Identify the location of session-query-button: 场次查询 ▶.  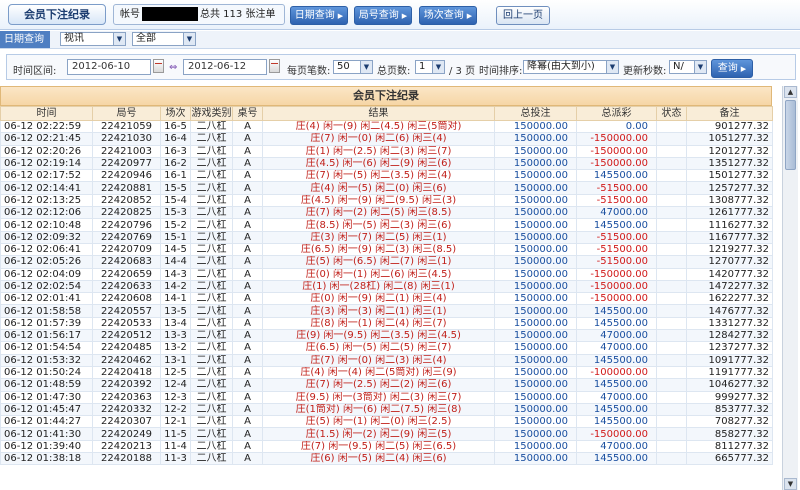
(448, 15).